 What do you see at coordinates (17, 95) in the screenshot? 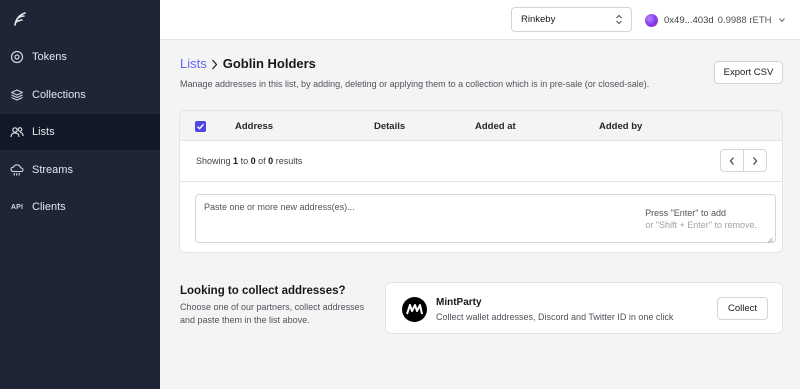
I see `layers-icon` at bounding box center [17, 95].